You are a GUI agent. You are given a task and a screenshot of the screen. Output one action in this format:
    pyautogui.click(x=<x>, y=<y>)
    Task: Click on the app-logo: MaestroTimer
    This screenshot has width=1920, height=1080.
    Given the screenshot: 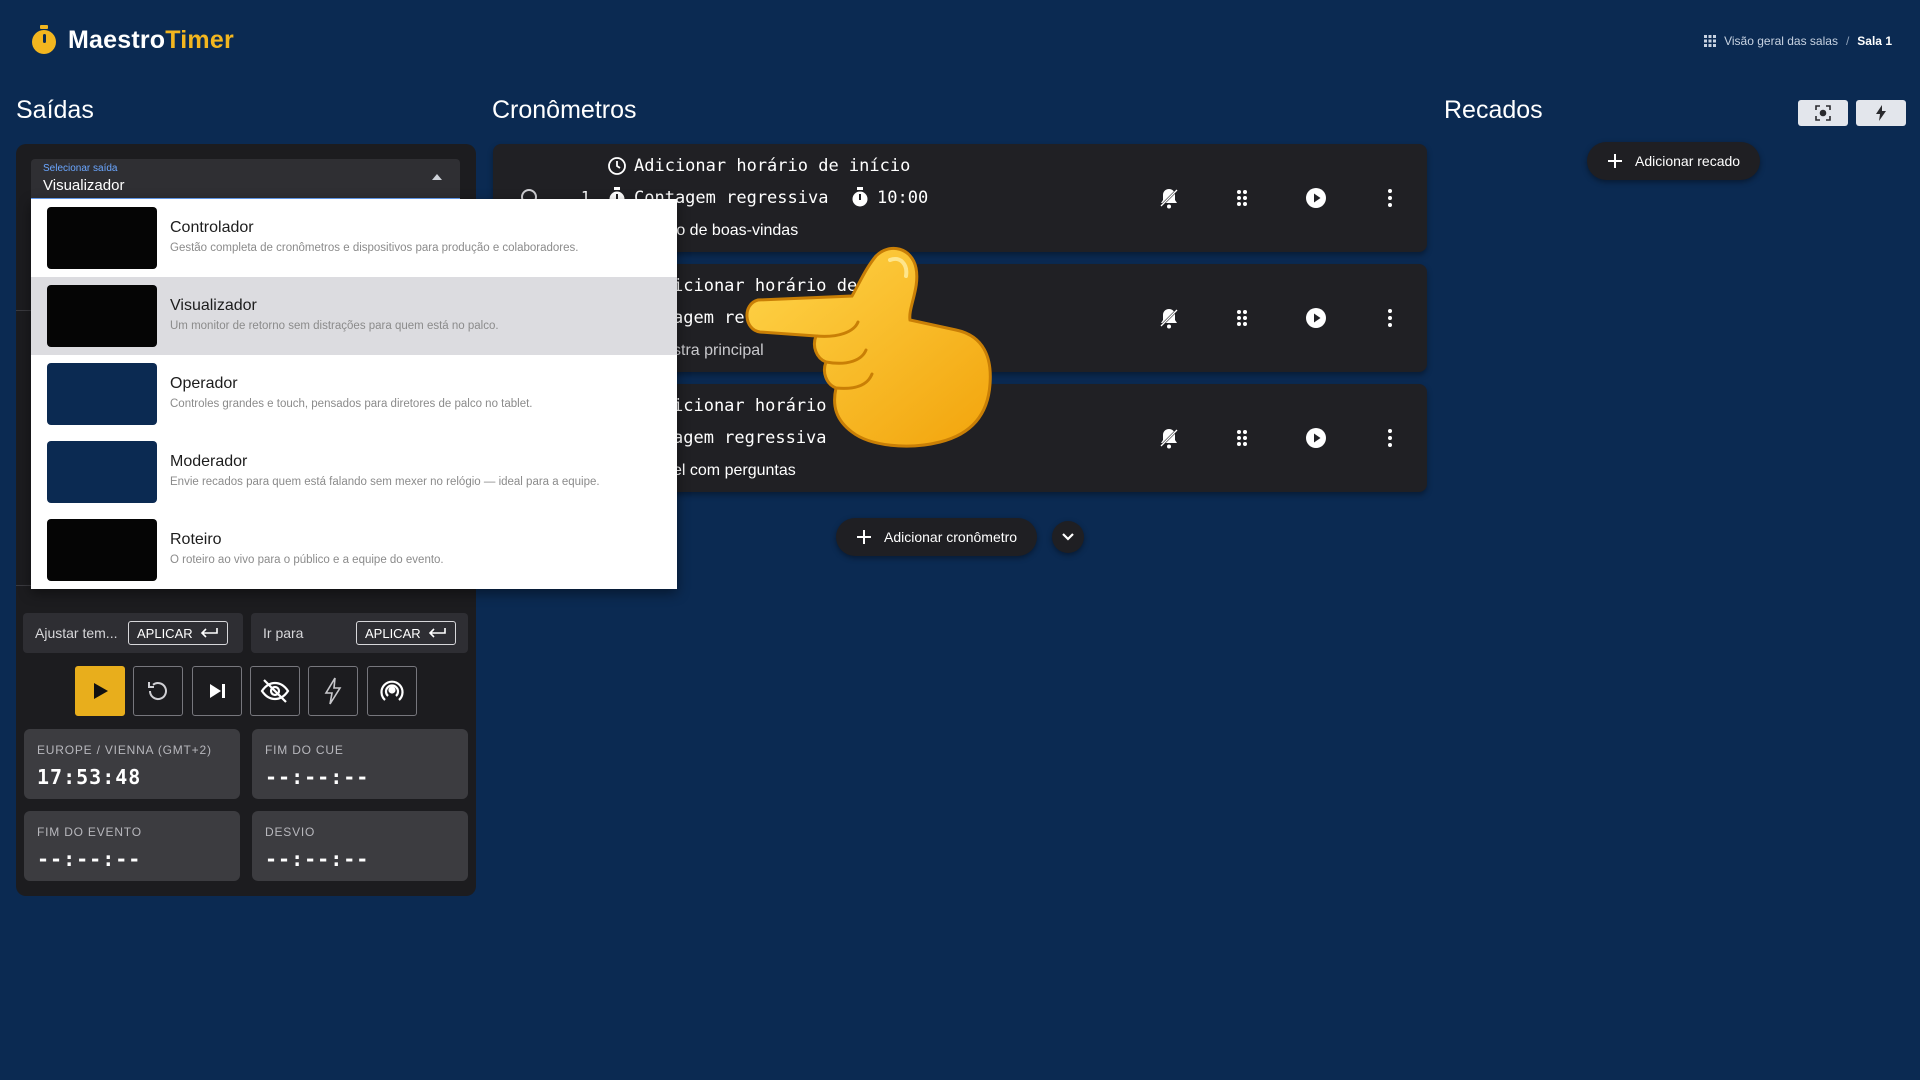 What is the action you would take?
    pyautogui.click(x=132, y=40)
    